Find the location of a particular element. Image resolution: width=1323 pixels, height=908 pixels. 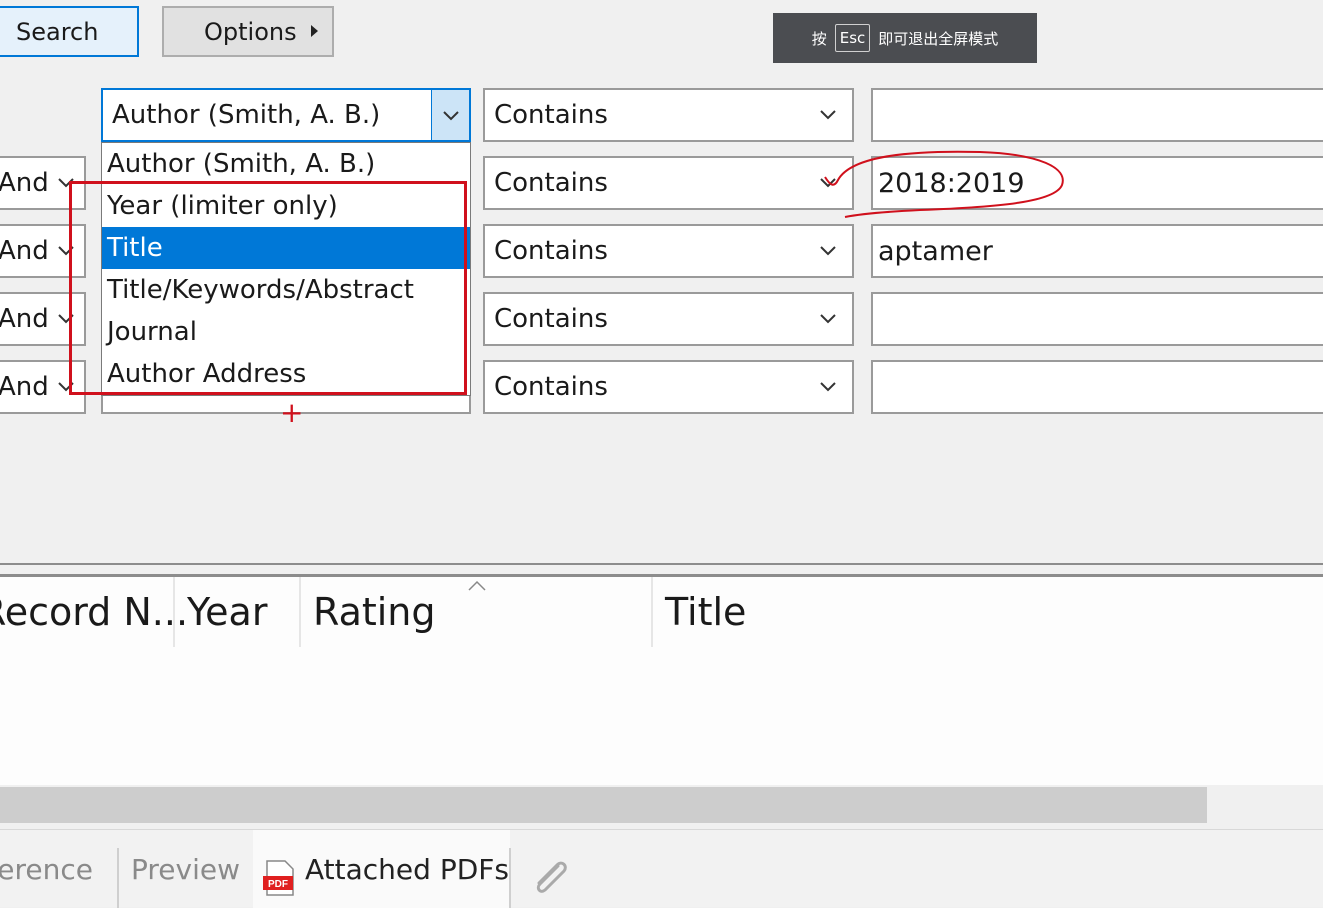

tab-reference: Reference is located at coordinates (46, 869).